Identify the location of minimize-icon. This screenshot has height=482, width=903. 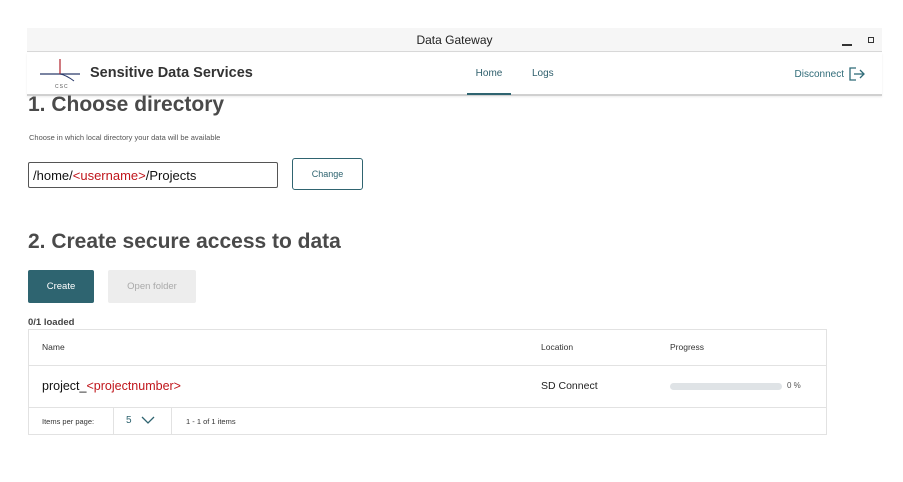
(847, 39).